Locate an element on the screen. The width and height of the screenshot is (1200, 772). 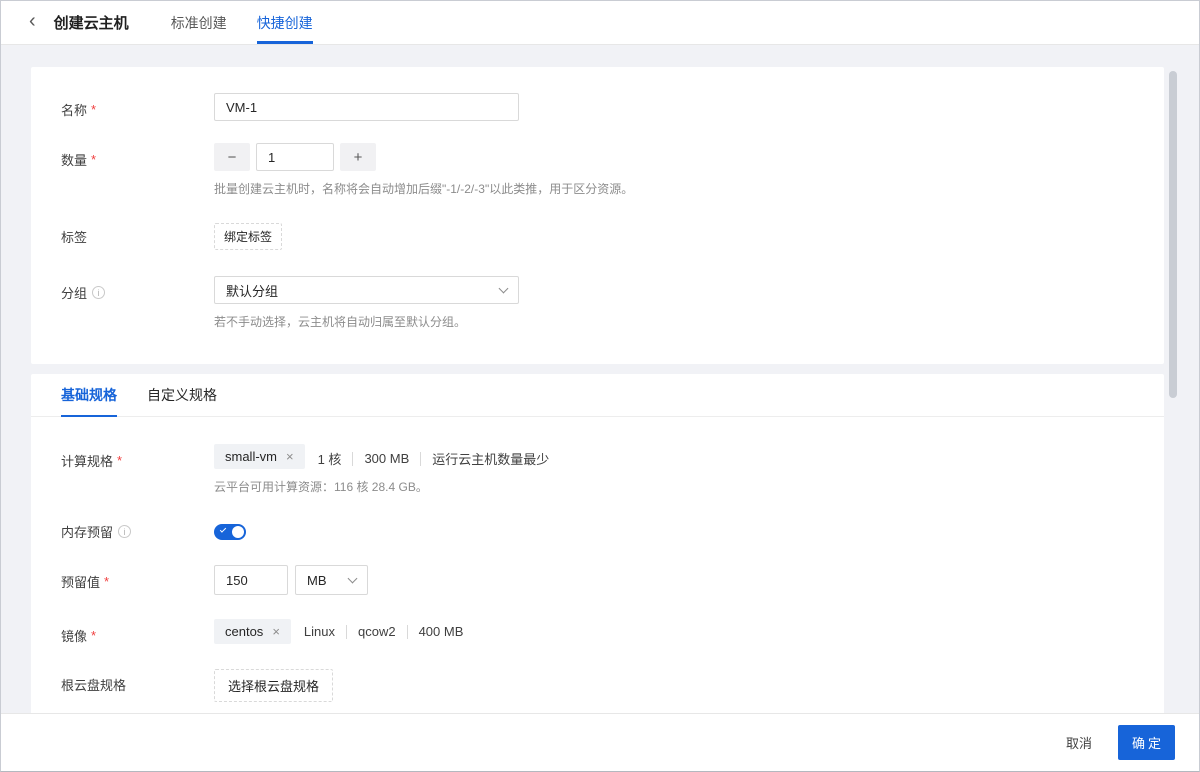
footer-bar: 取消 确定 is located at coordinates (600, 742).